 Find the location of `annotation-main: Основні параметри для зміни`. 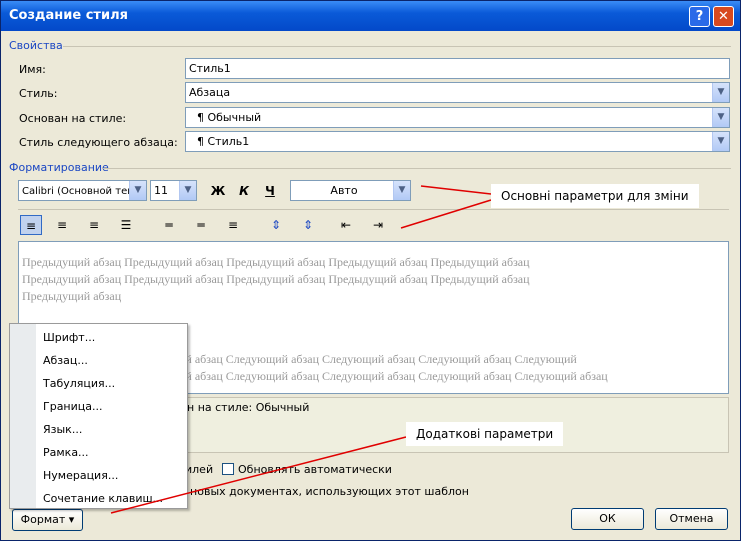

annotation-main: Основні параметри для зміни is located at coordinates (595, 196).